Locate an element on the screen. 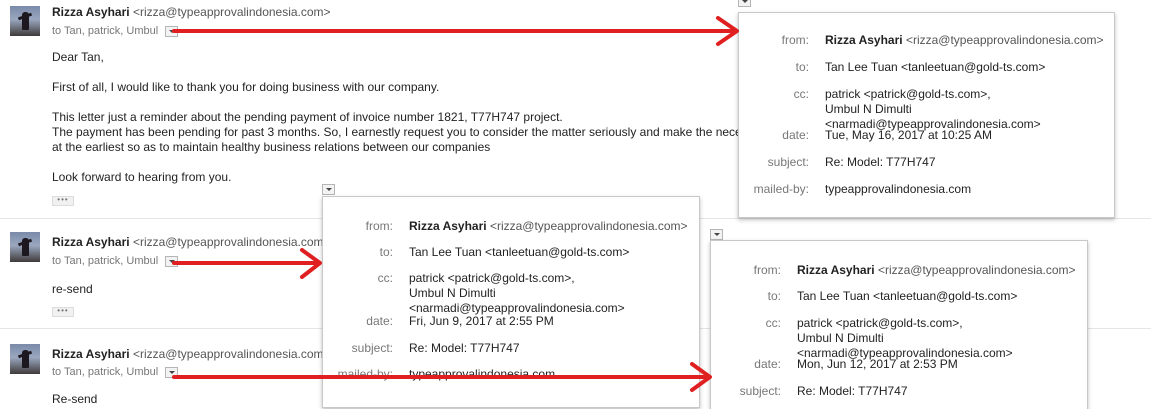 The height and width of the screenshot is (409, 1151). message-body: re-send is located at coordinates (72, 289).